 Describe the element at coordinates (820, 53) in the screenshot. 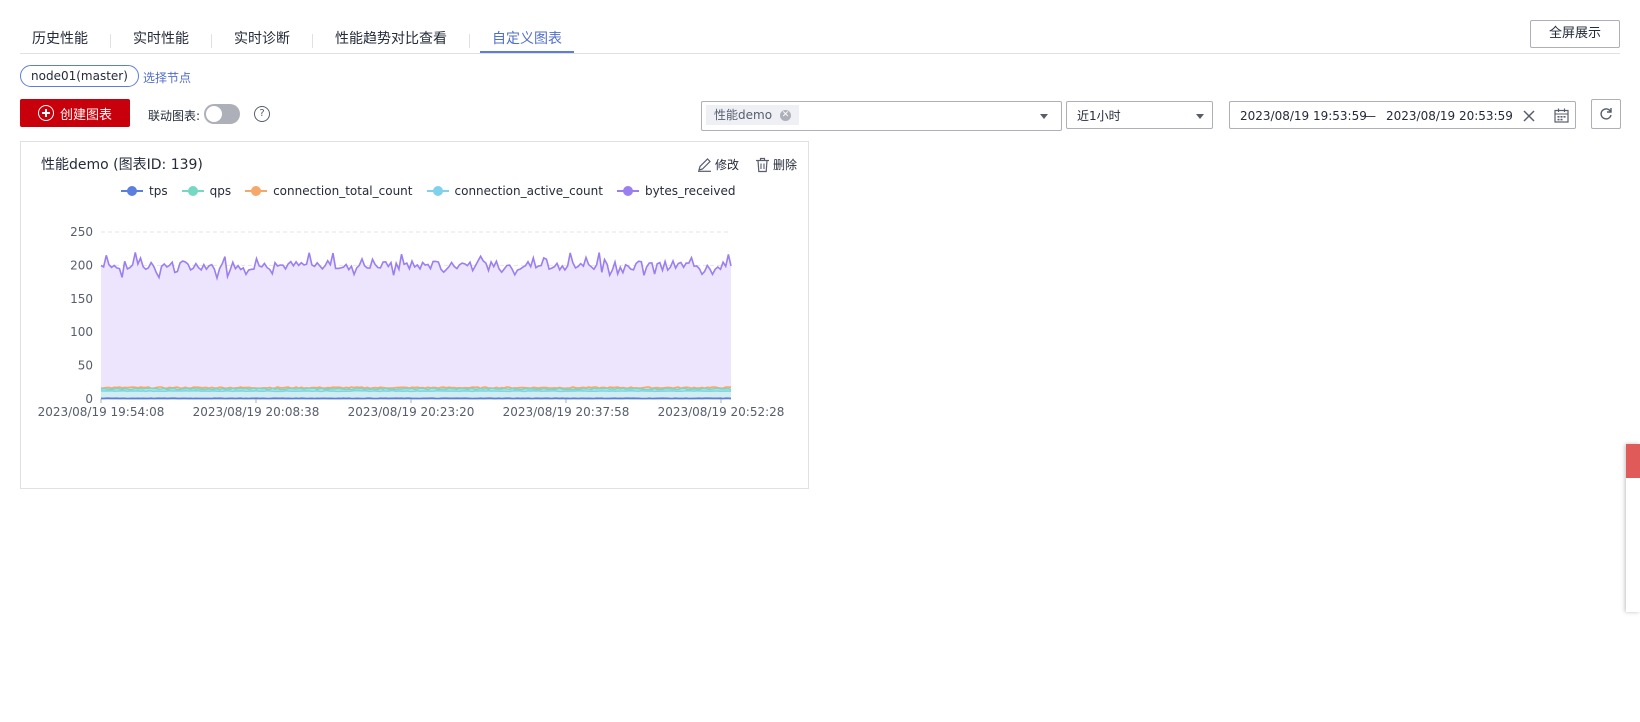

I see `tab-underline-divider` at that location.